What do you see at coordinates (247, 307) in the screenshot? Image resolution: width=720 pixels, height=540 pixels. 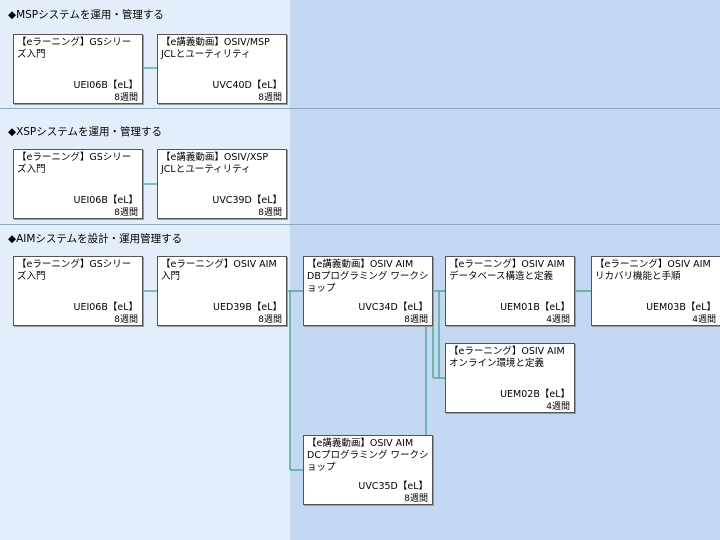 I see `course-code: UED39B【eL】` at bounding box center [247, 307].